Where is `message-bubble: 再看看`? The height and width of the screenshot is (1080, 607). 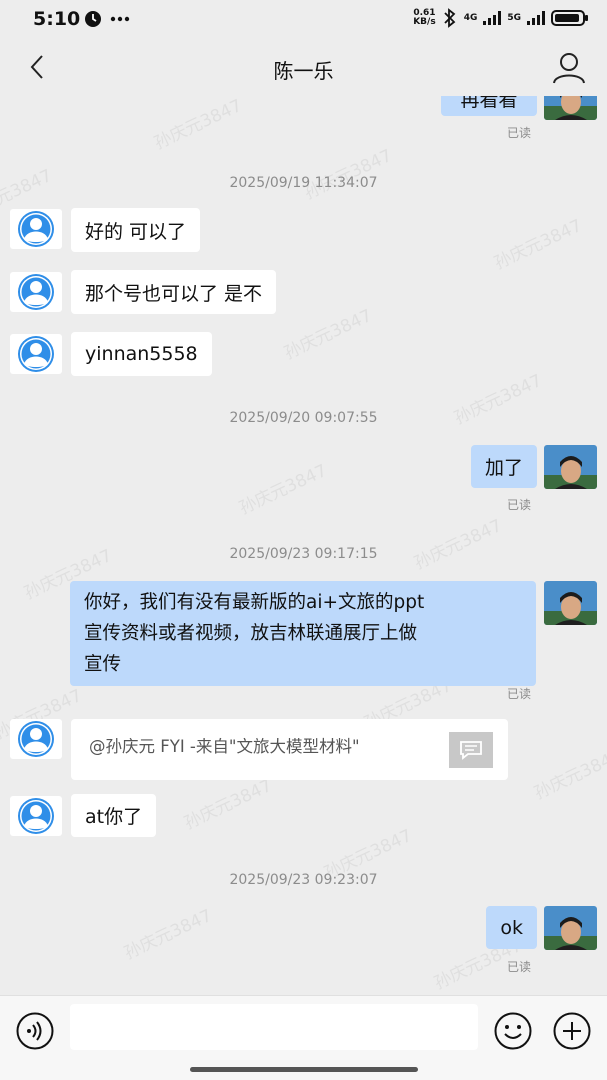
message-bubble: 再看看 is located at coordinates (489, 106).